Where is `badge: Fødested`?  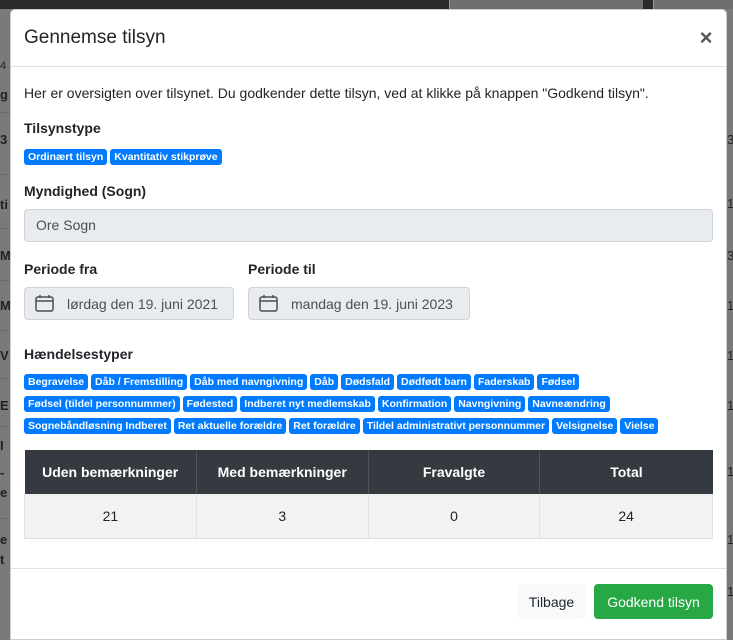 badge: Fødested is located at coordinates (210, 404).